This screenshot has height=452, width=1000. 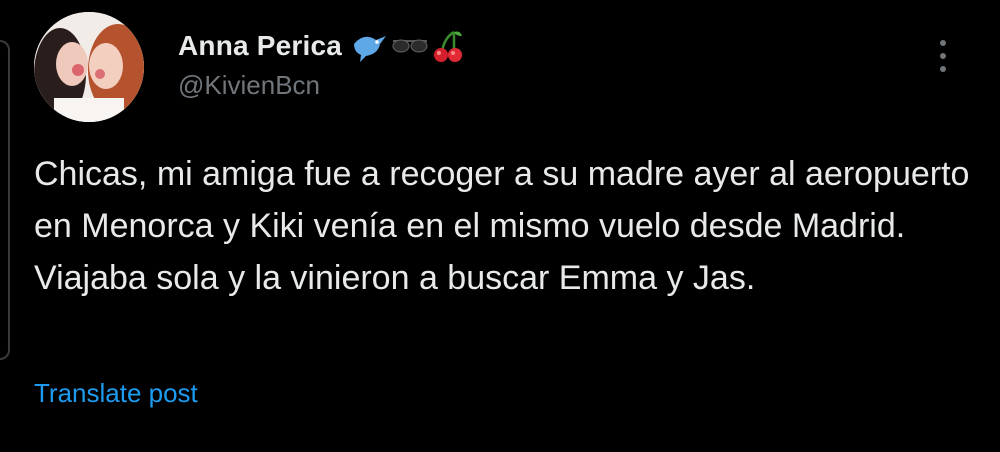 I want to click on author-display-name: Anna Perica, so click(x=260, y=46).